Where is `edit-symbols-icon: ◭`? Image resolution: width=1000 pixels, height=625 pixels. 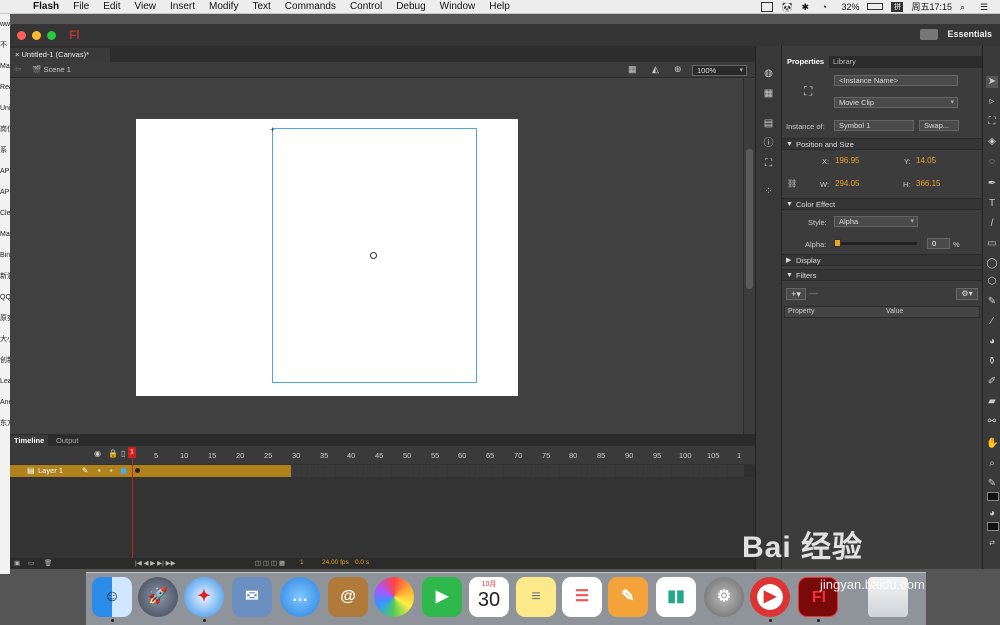
edit-symbols-icon: ◭ is located at coordinates (655, 69).